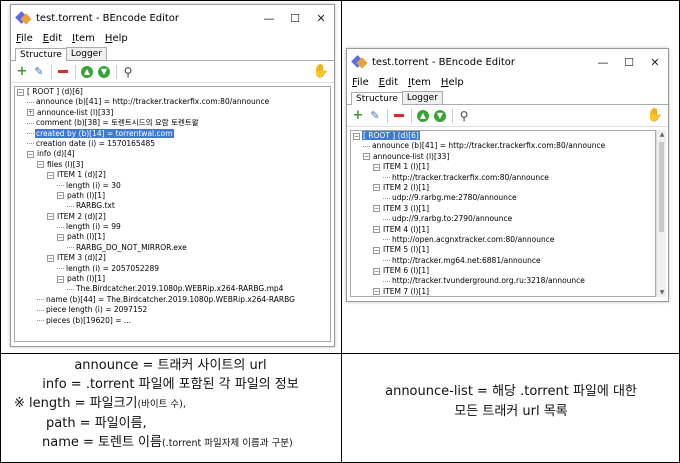  Describe the element at coordinates (172, 206) in the screenshot. I see `tree-node: RARBG.txt` at that location.